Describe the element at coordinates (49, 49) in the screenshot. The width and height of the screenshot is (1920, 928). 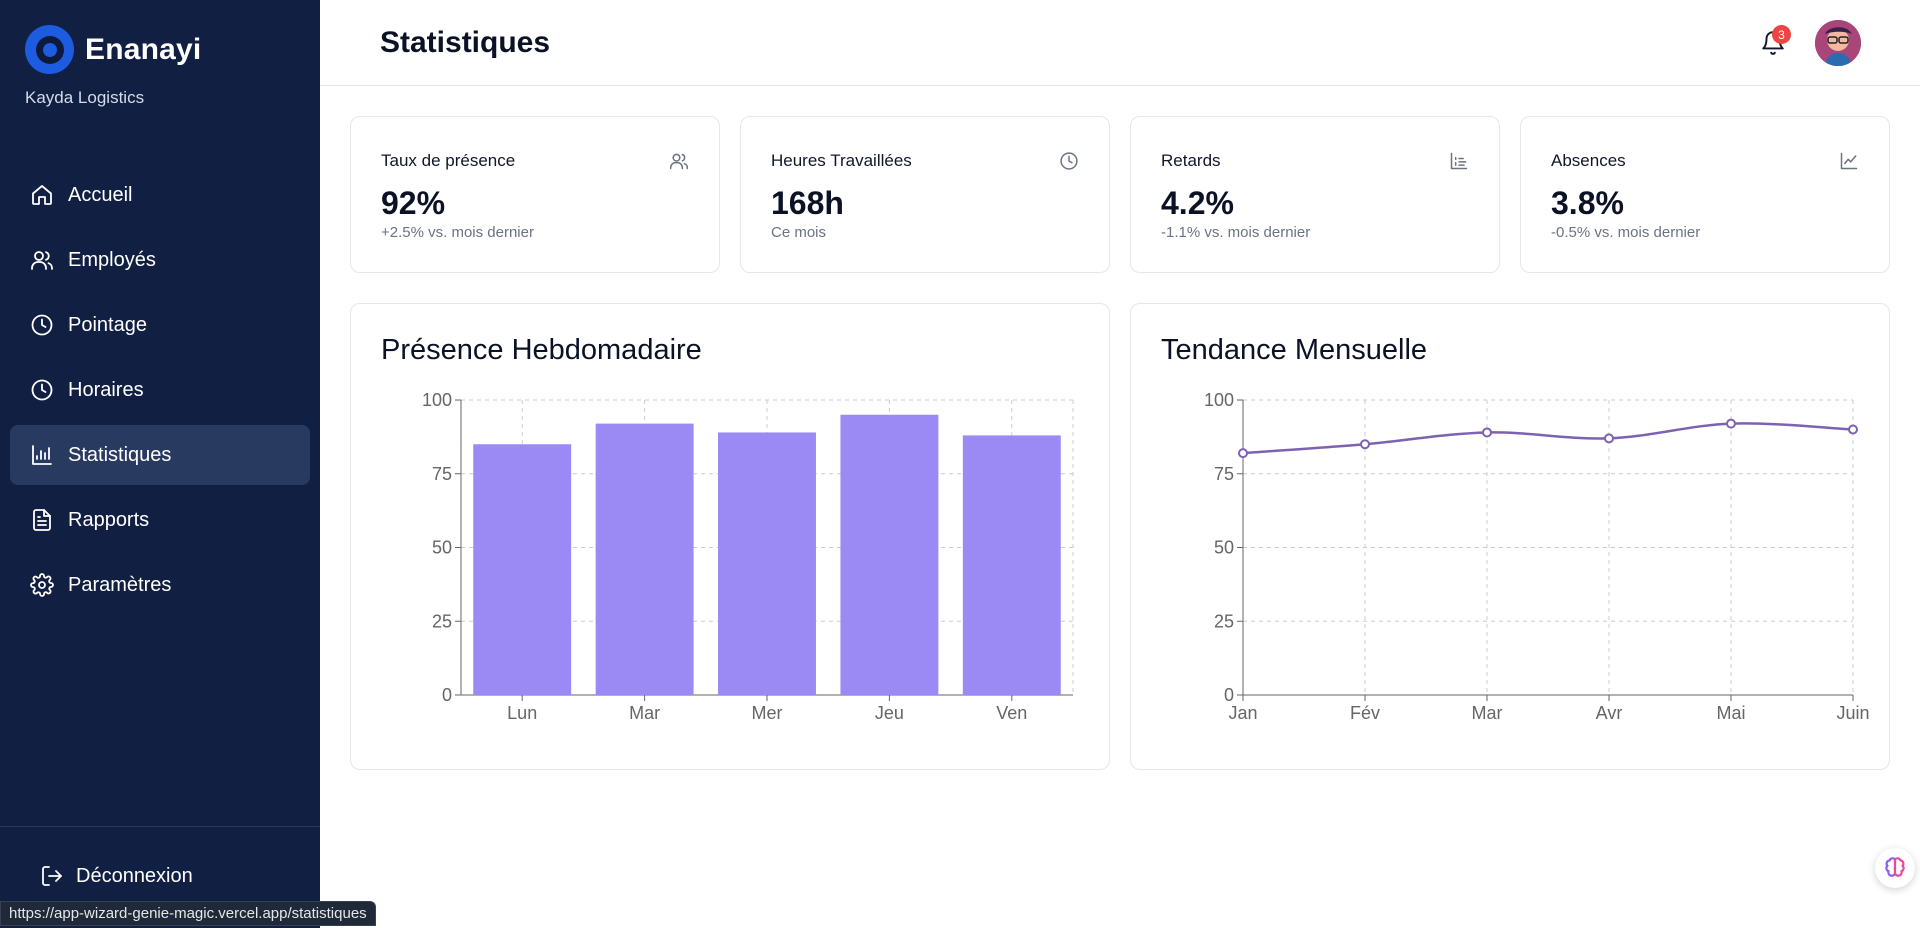
I see `brand-logo-icon` at that location.